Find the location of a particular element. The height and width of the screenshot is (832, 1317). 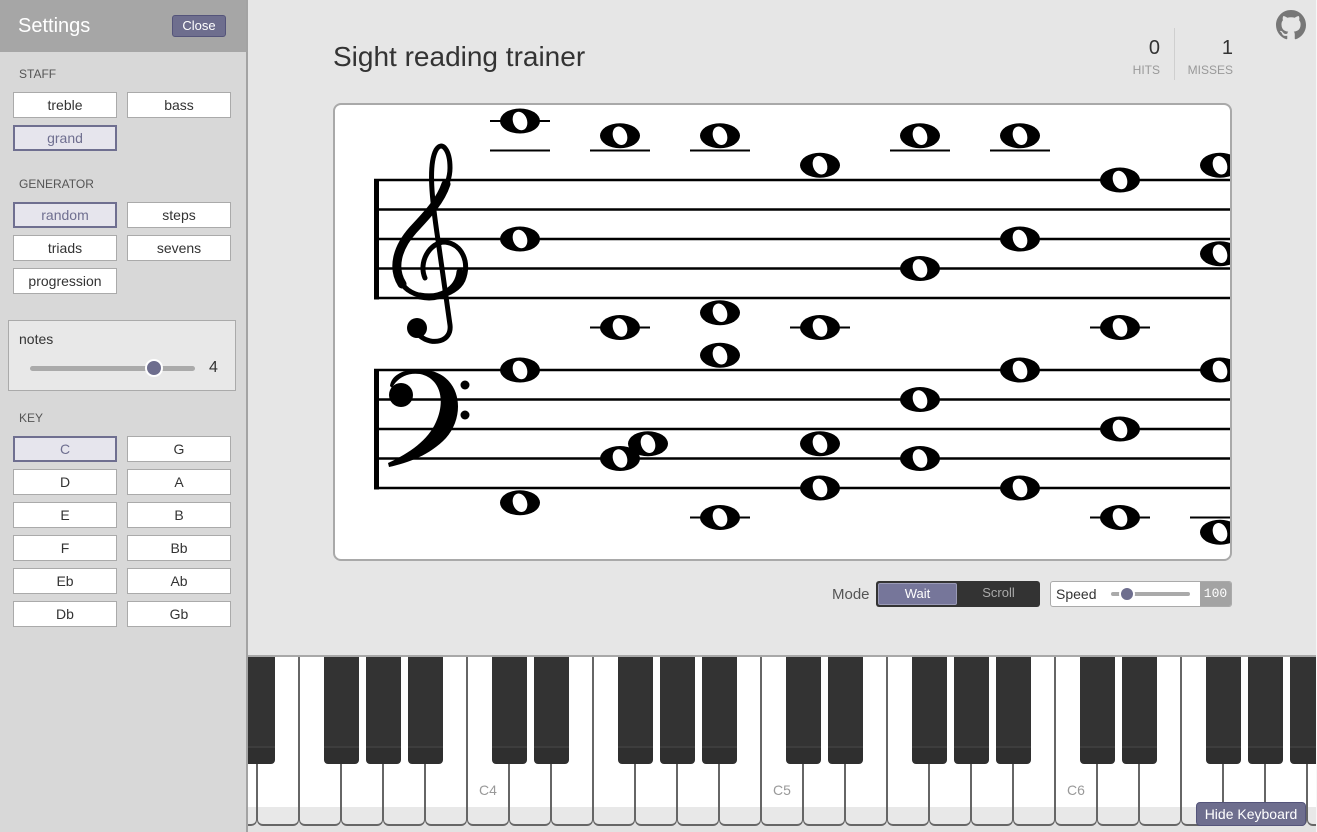

black-key-asharp5 is located at coordinates (1013, 710).